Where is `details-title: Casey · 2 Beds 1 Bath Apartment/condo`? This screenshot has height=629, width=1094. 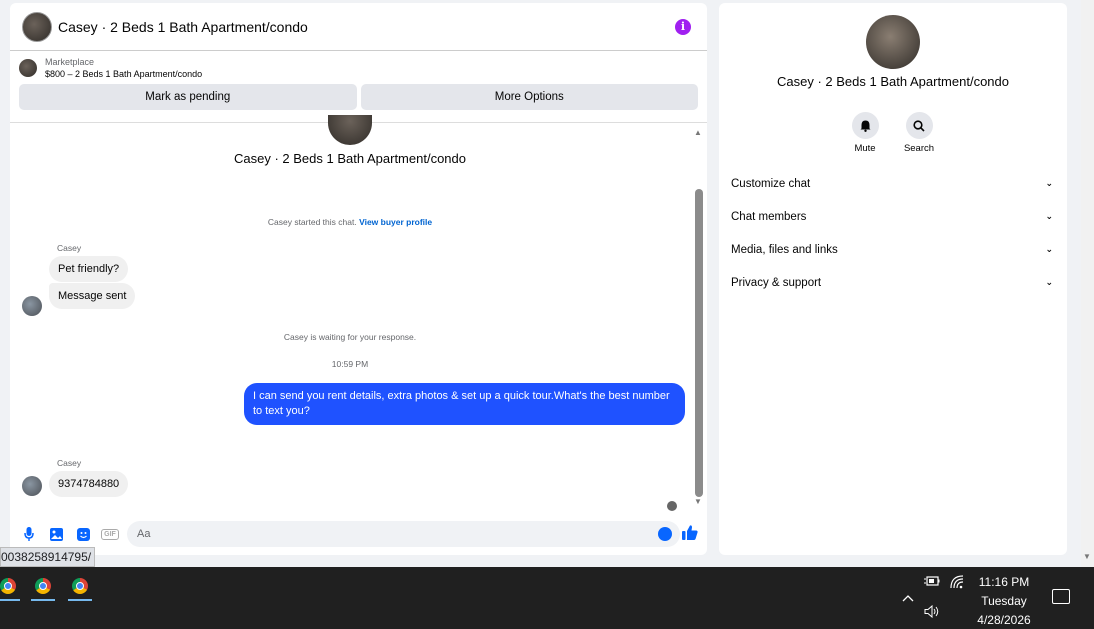
details-title: Casey · 2 Beds 1 Bath Apartment/condo is located at coordinates (893, 81).